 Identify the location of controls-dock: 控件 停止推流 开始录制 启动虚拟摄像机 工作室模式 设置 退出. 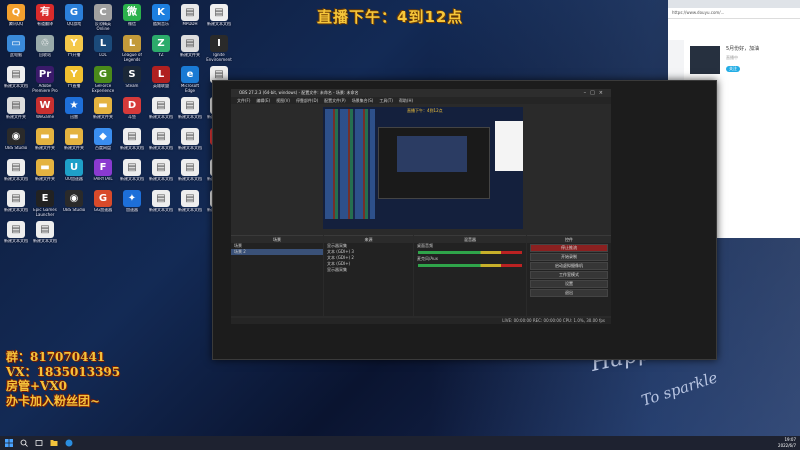
(569, 275).